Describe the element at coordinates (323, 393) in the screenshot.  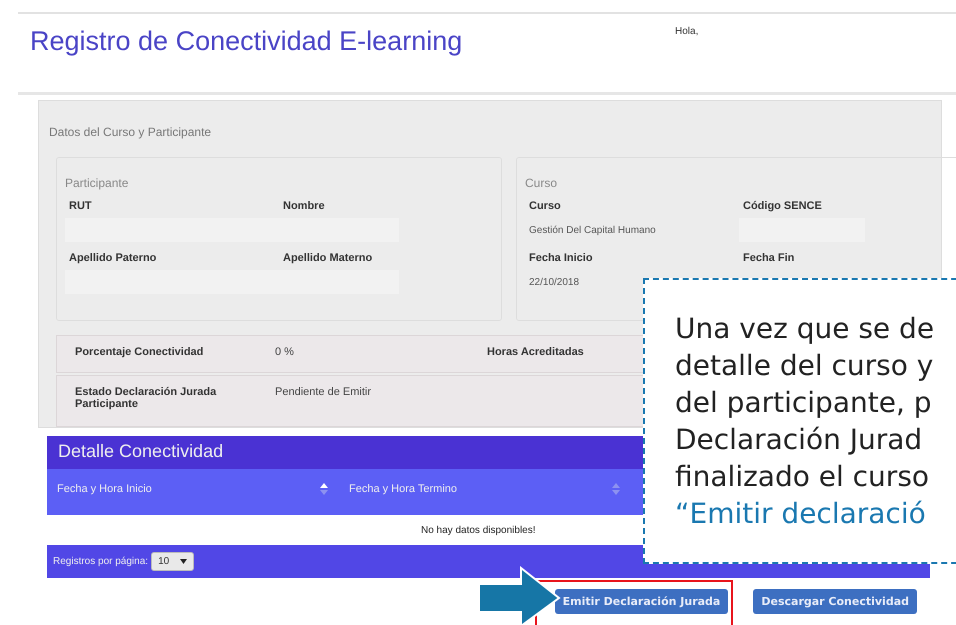
I see `stat-value: Pendiente de Emitir` at that location.